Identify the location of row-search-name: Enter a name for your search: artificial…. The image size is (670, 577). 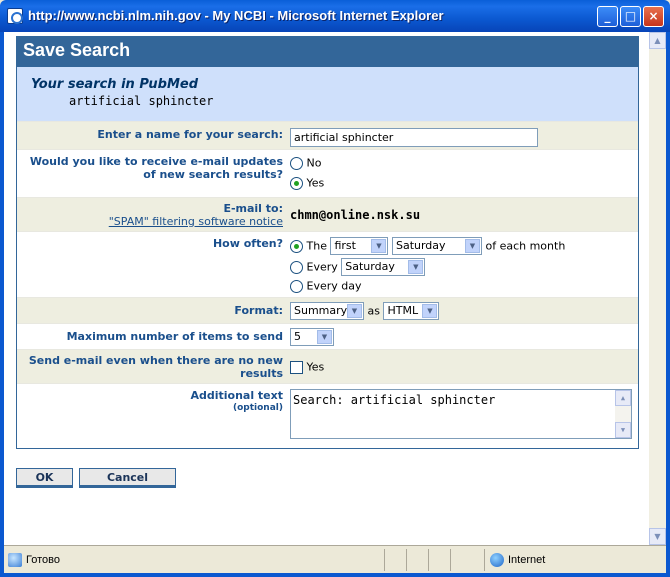
(327, 135).